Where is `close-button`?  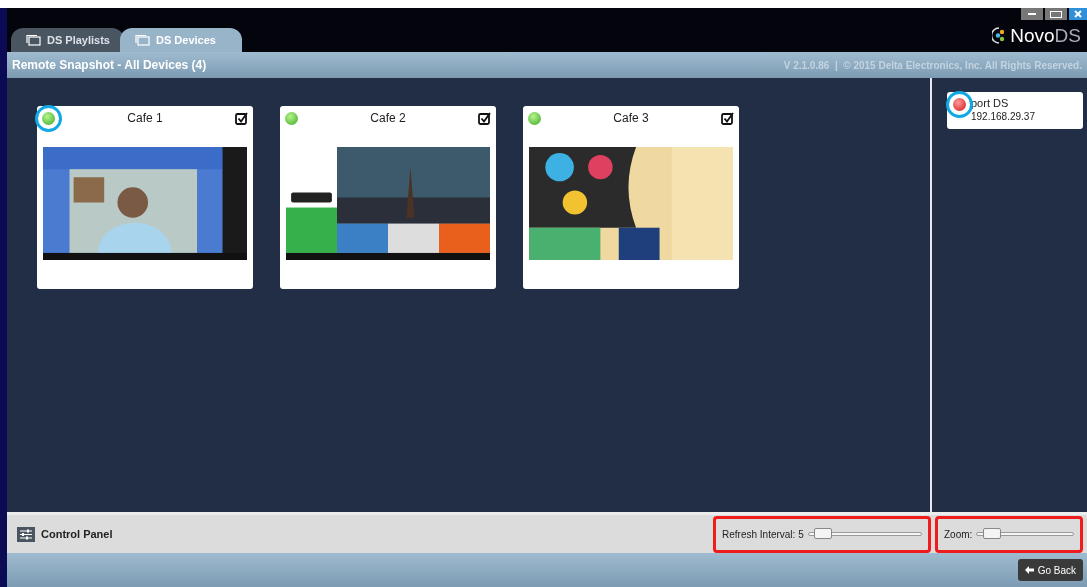 close-button is located at coordinates (1078, 14).